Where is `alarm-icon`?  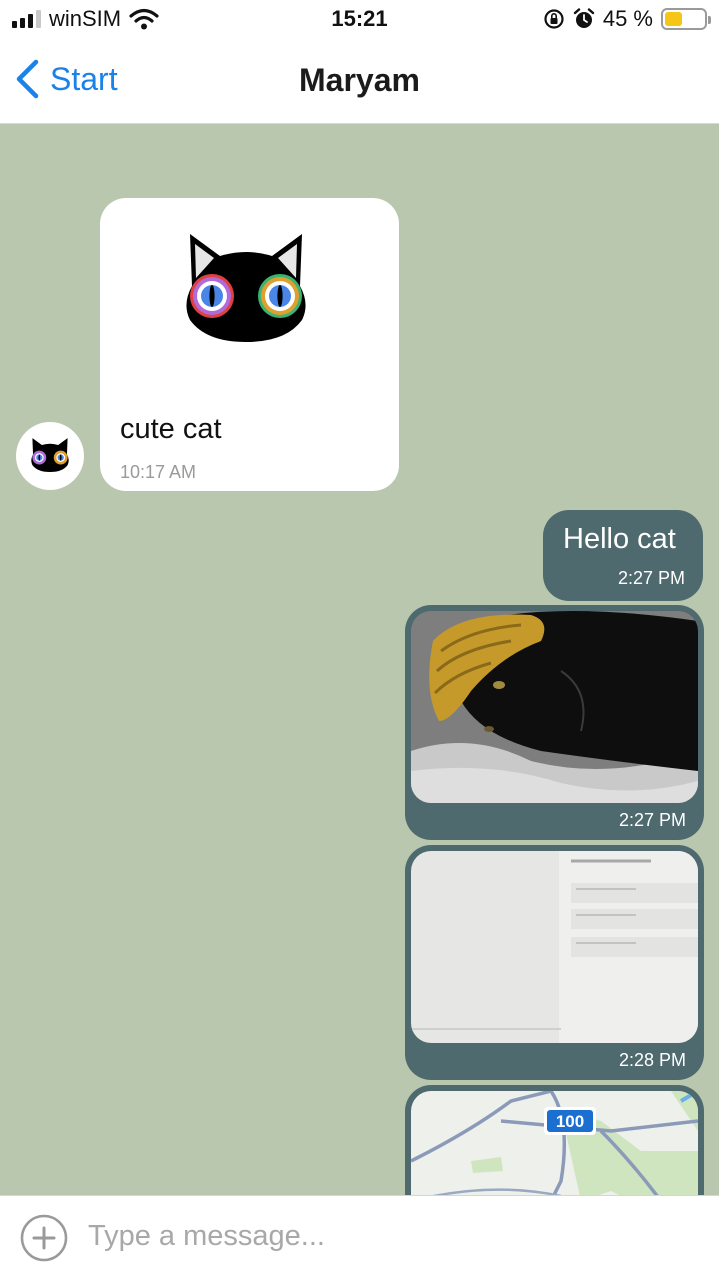
alarm-icon is located at coordinates (584, 18).